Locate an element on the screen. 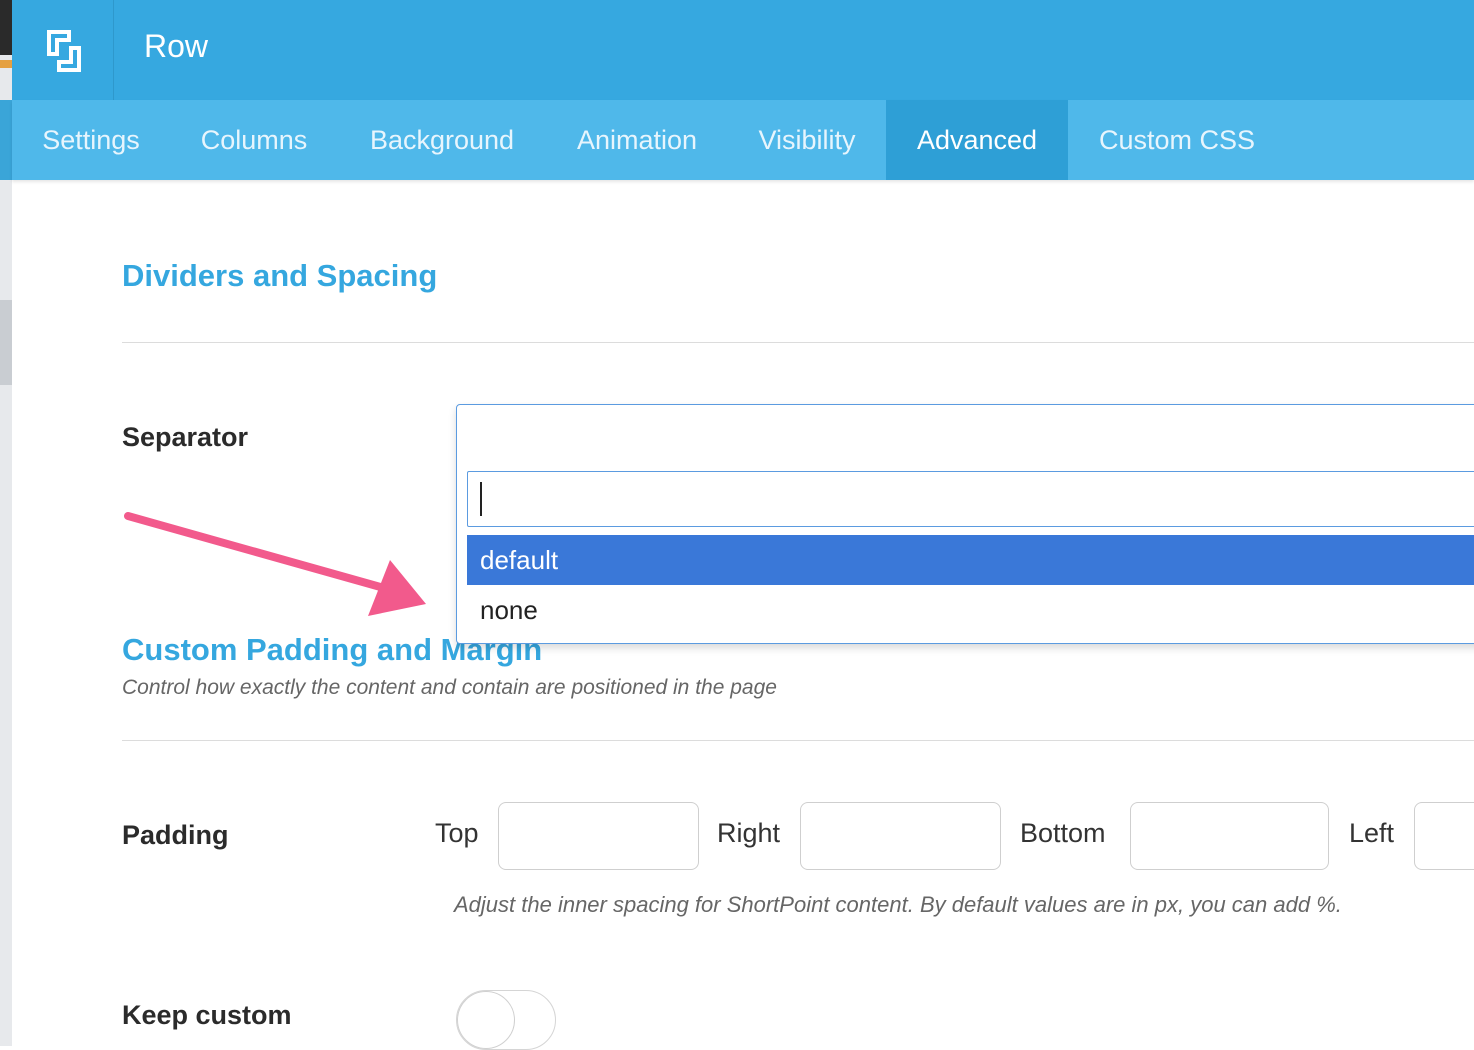 This screenshot has width=1474, height=1050. toggle-knob is located at coordinates (486, 1020).